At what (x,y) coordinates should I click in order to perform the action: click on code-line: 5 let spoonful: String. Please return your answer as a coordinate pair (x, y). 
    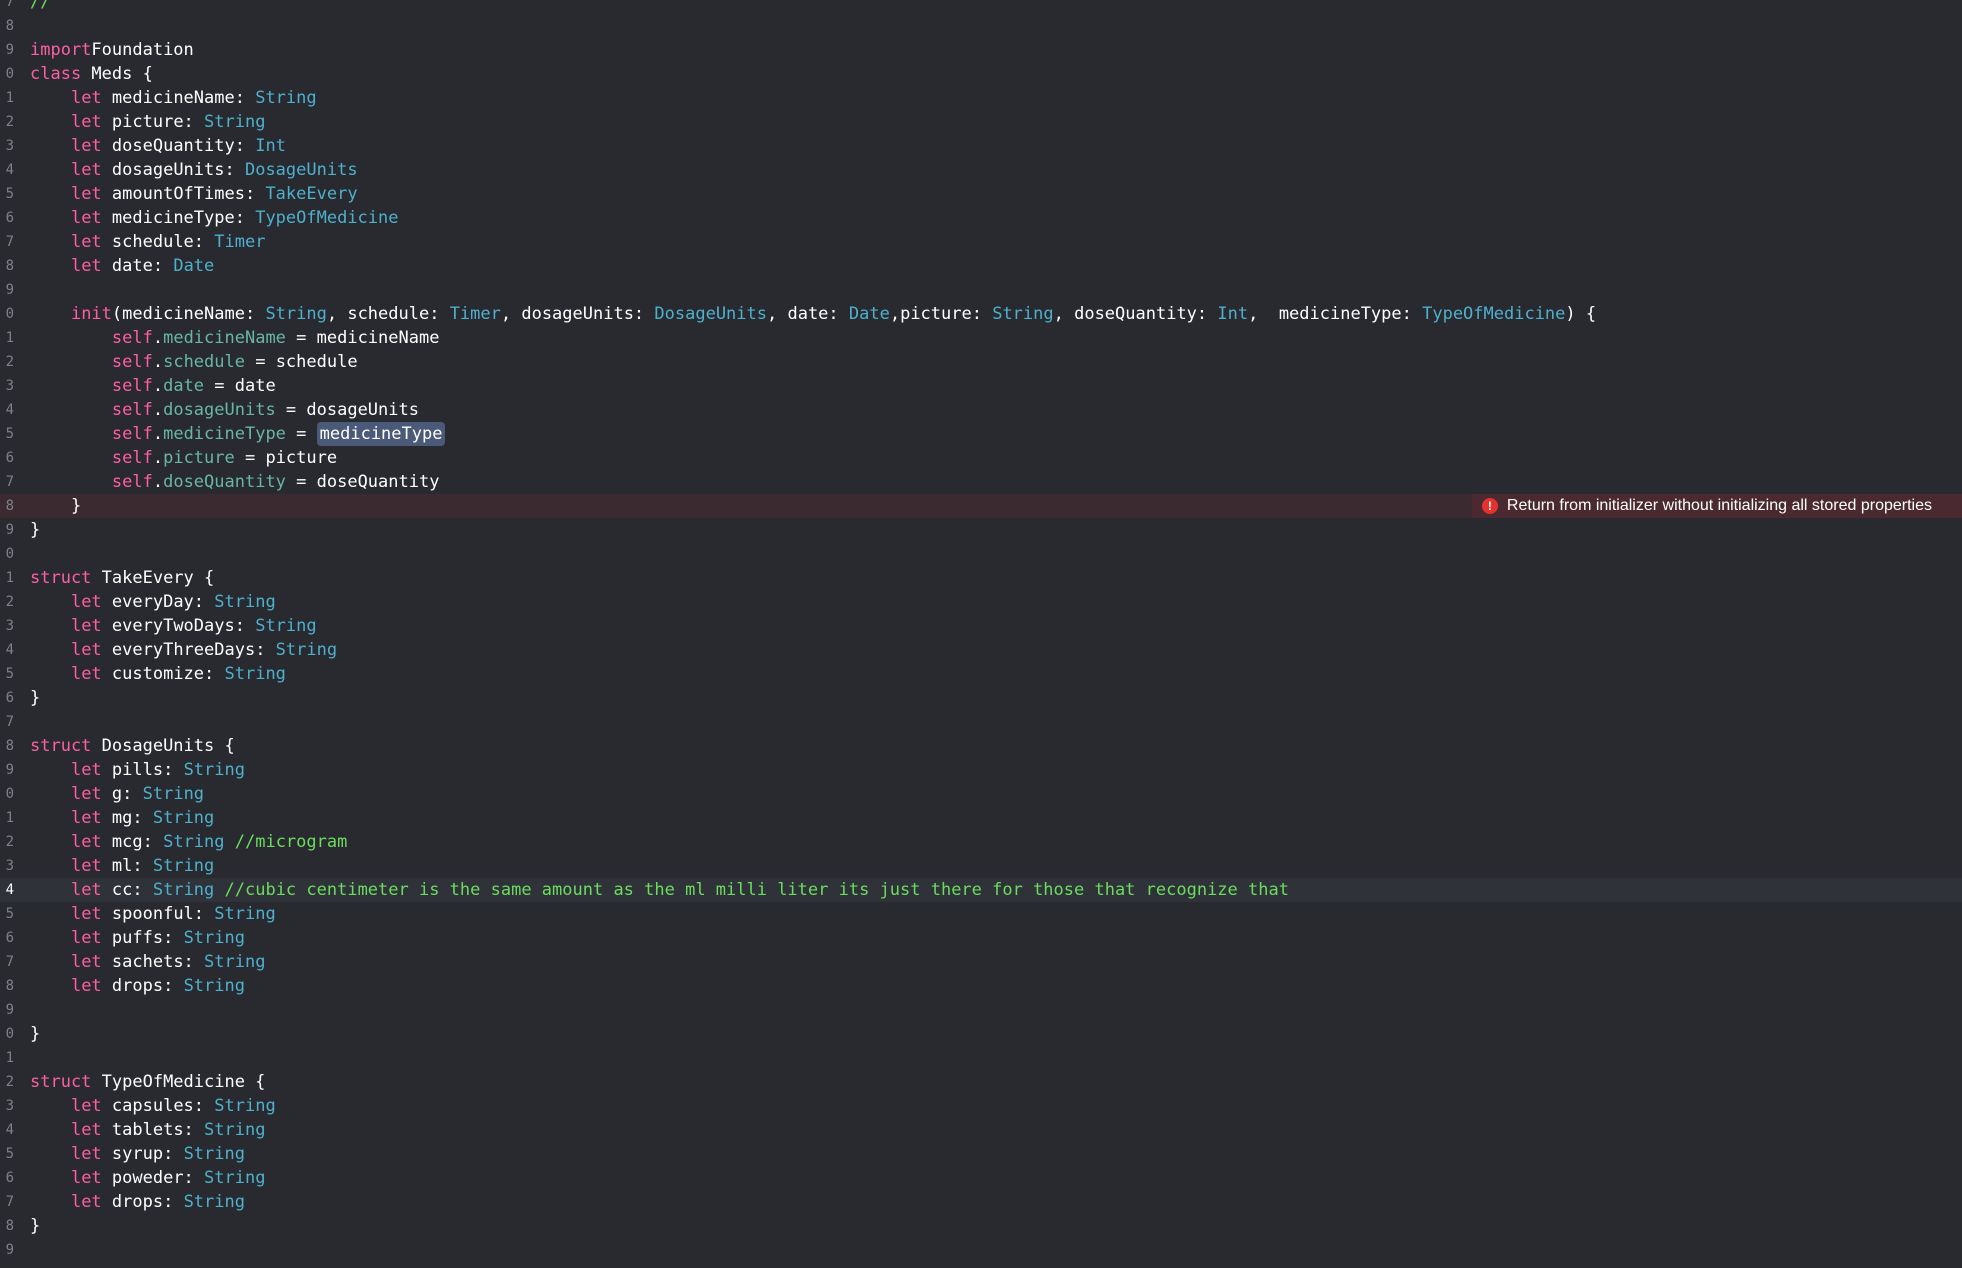
    Looking at the image, I should click on (981, 914).